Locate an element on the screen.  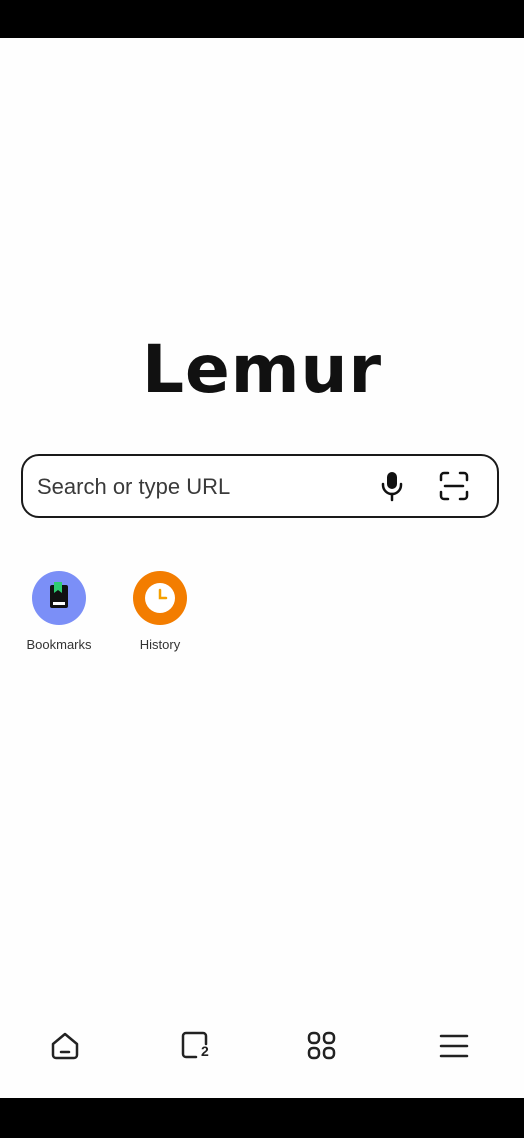
bookmarks-icon-circle is located at coordinates (59, 598).